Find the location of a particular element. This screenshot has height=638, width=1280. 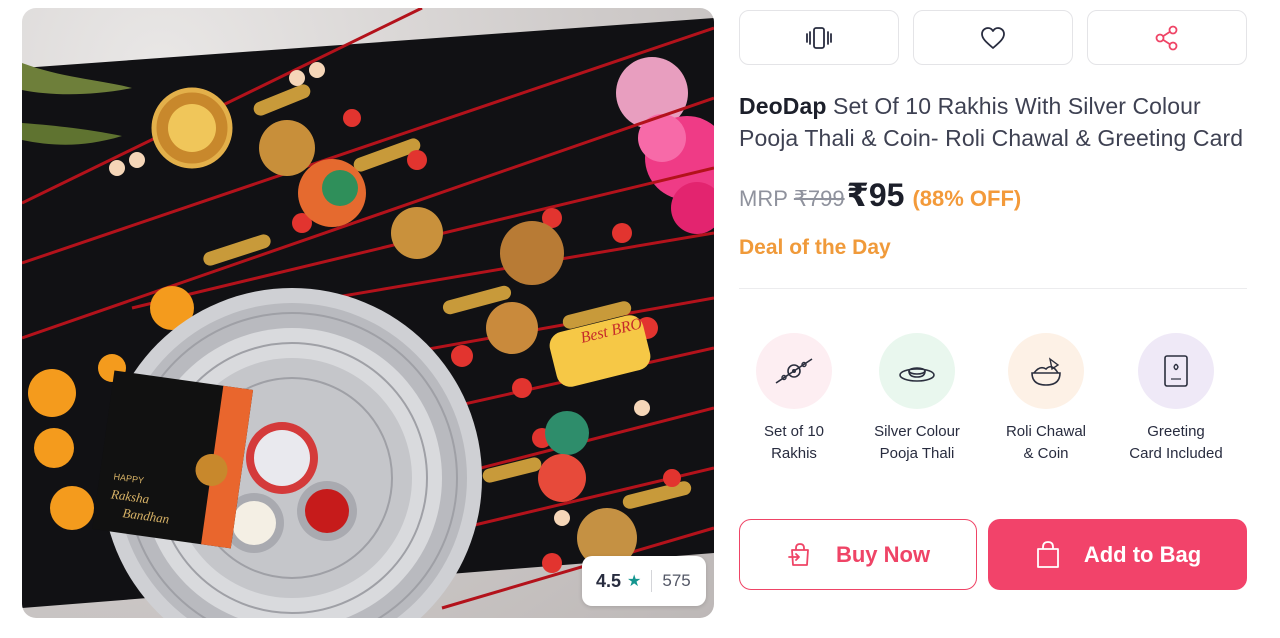

deal-of-the-day: Deal of the Day is located at coordinates (815, 247).